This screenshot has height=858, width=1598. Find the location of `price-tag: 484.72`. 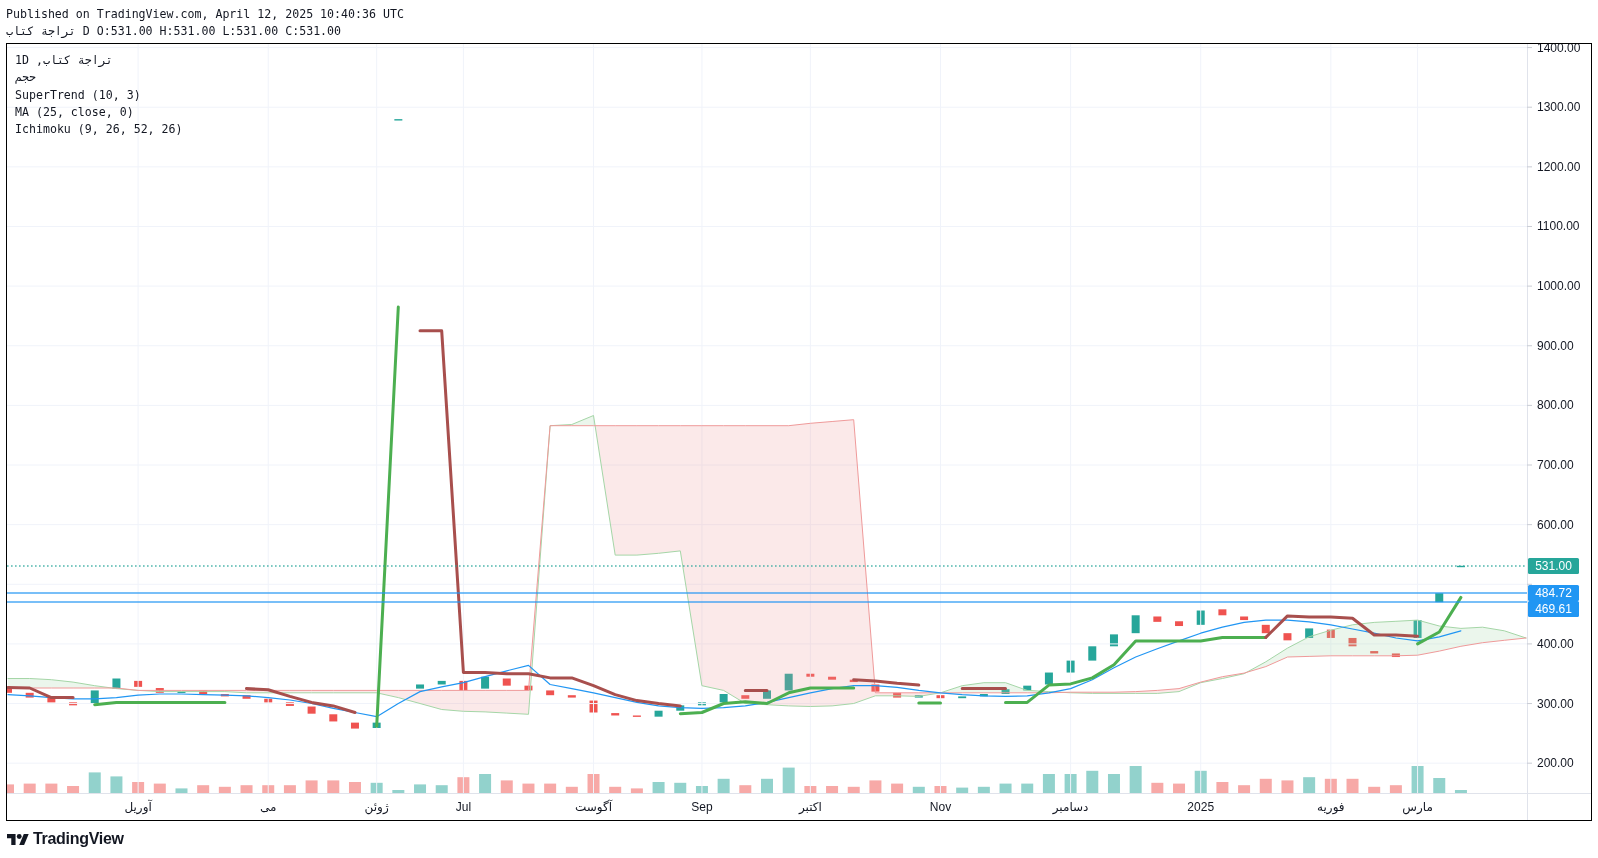

price-tag: 484.72 is located at coordinates (1553, 593).